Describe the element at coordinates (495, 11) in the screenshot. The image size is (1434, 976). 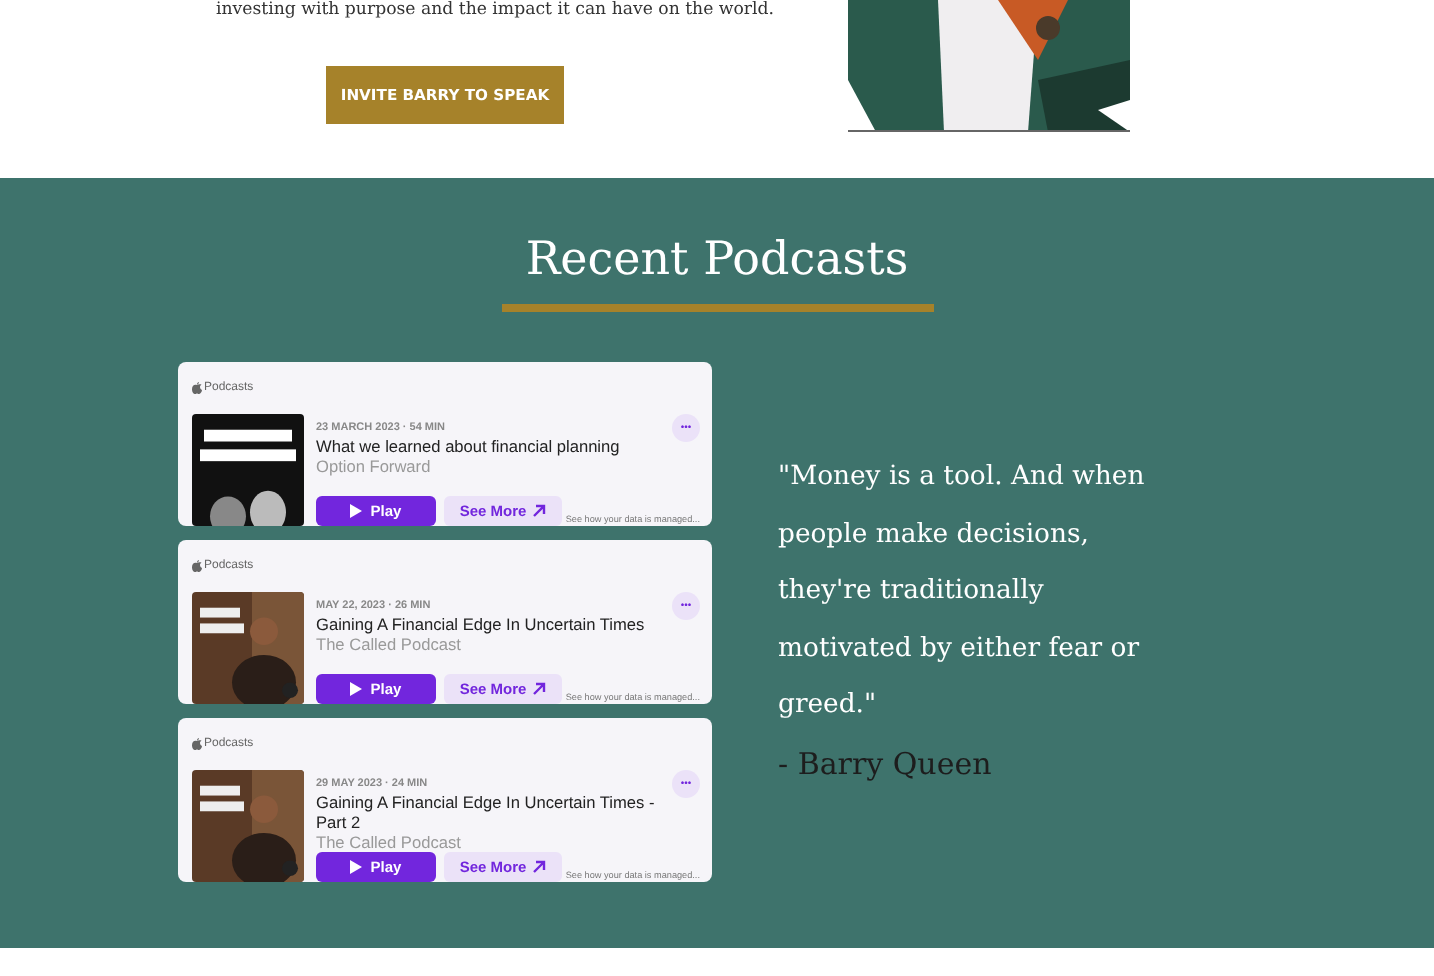
I see `intro-text: investing with purpose and the impact it can have on the world.` at that location.